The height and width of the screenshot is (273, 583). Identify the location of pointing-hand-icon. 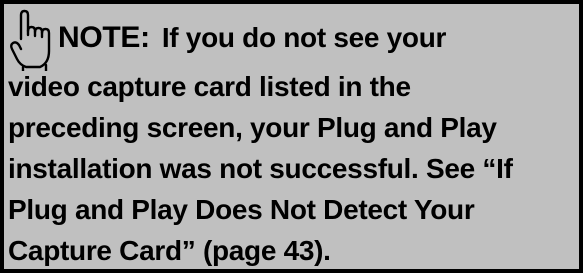
(30, 40).